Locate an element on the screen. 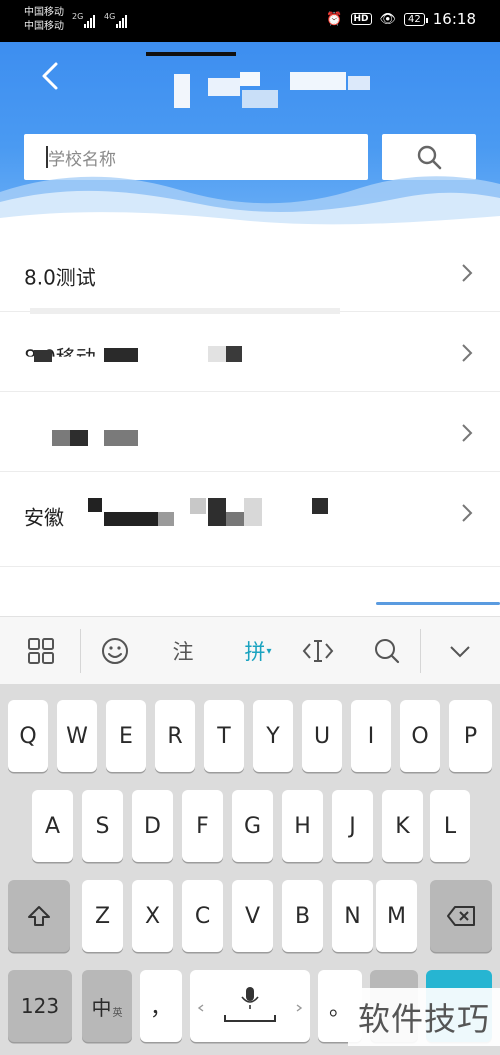 The height and width of the screenshot is (1055, 500). lang-label: 中 is located at coordinates (101, 1007).